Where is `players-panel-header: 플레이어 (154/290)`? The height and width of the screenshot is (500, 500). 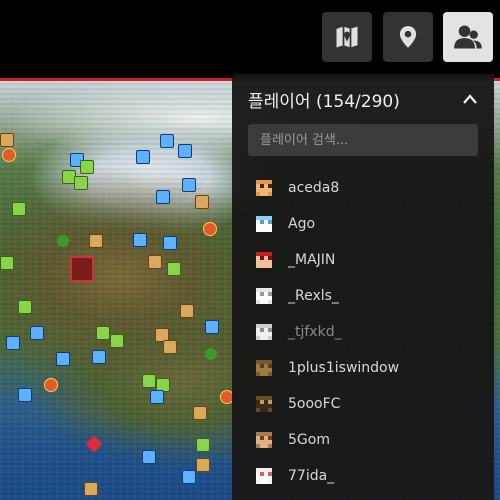 players-panel-header: 플레이어 (154/290) is located at coordinates (363, 99).